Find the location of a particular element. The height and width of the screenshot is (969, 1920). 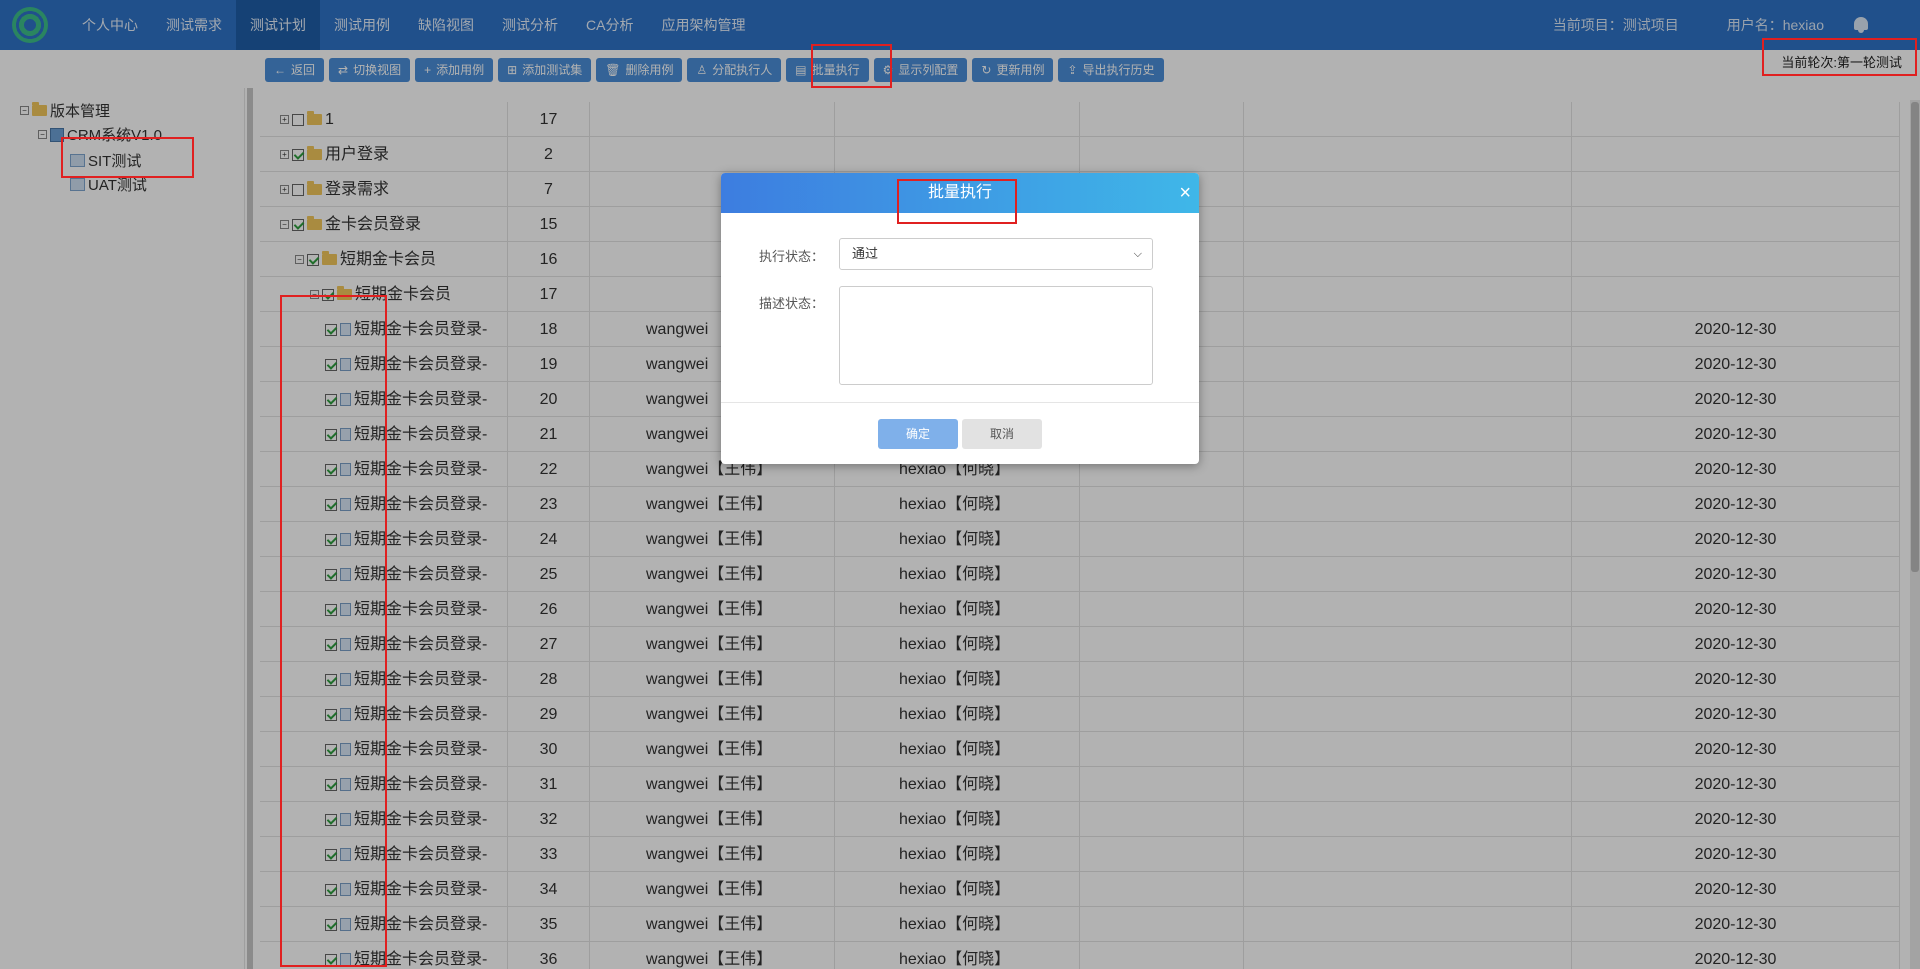

description-label: 描述状态： is located at coordinates (792, 303).